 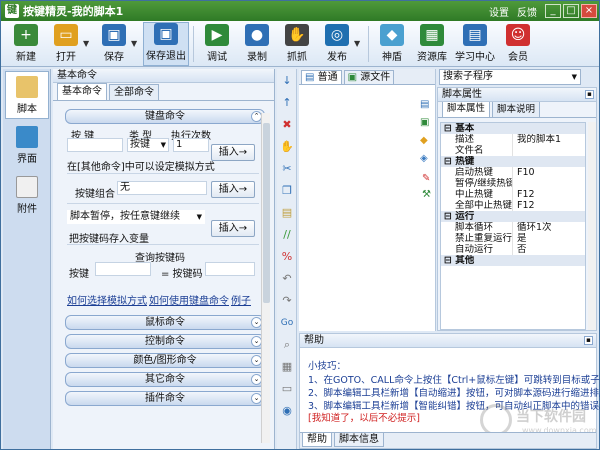 What do you see at coordinates (87, 43) in the screenshot?
I see `open-dropdown-icon: ▼` at bounding box center [87, 43].